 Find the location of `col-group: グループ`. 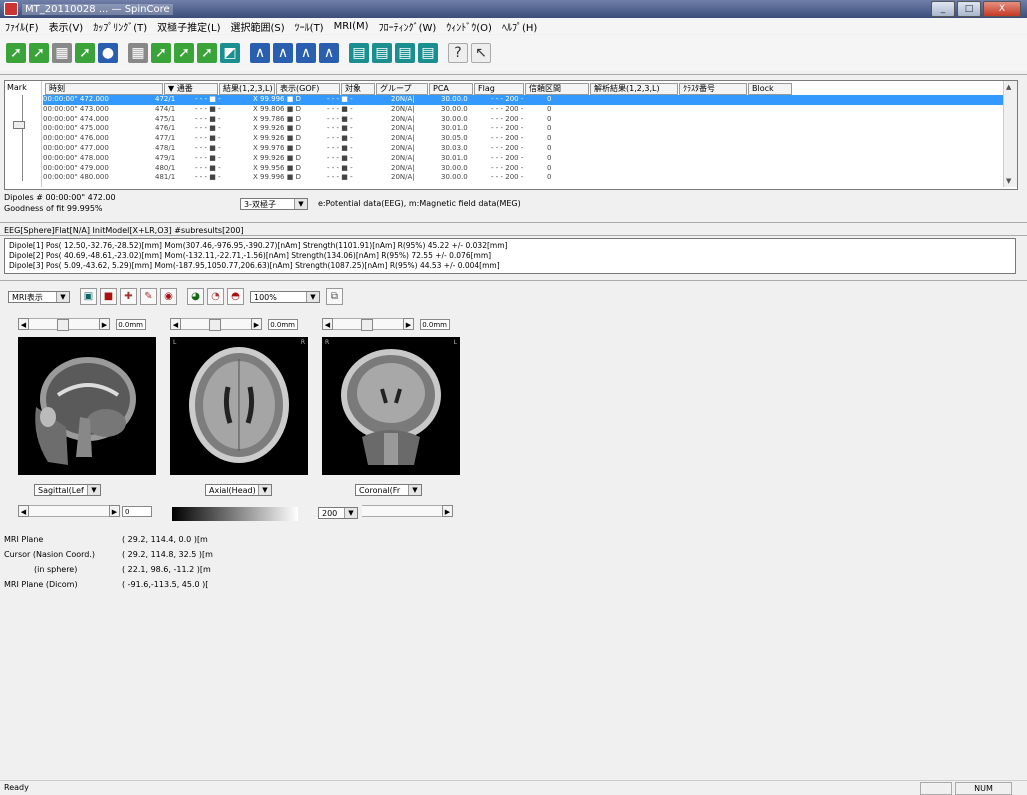

col-group: グループ is located at coordinates (402, 89).